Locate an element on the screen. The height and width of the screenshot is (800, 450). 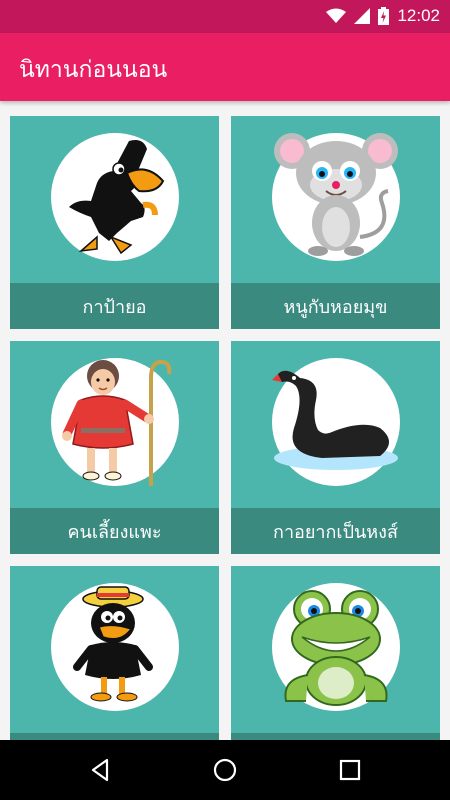
story-title: คนเลี้ยงแพะ is located at coordinates (114, 531).